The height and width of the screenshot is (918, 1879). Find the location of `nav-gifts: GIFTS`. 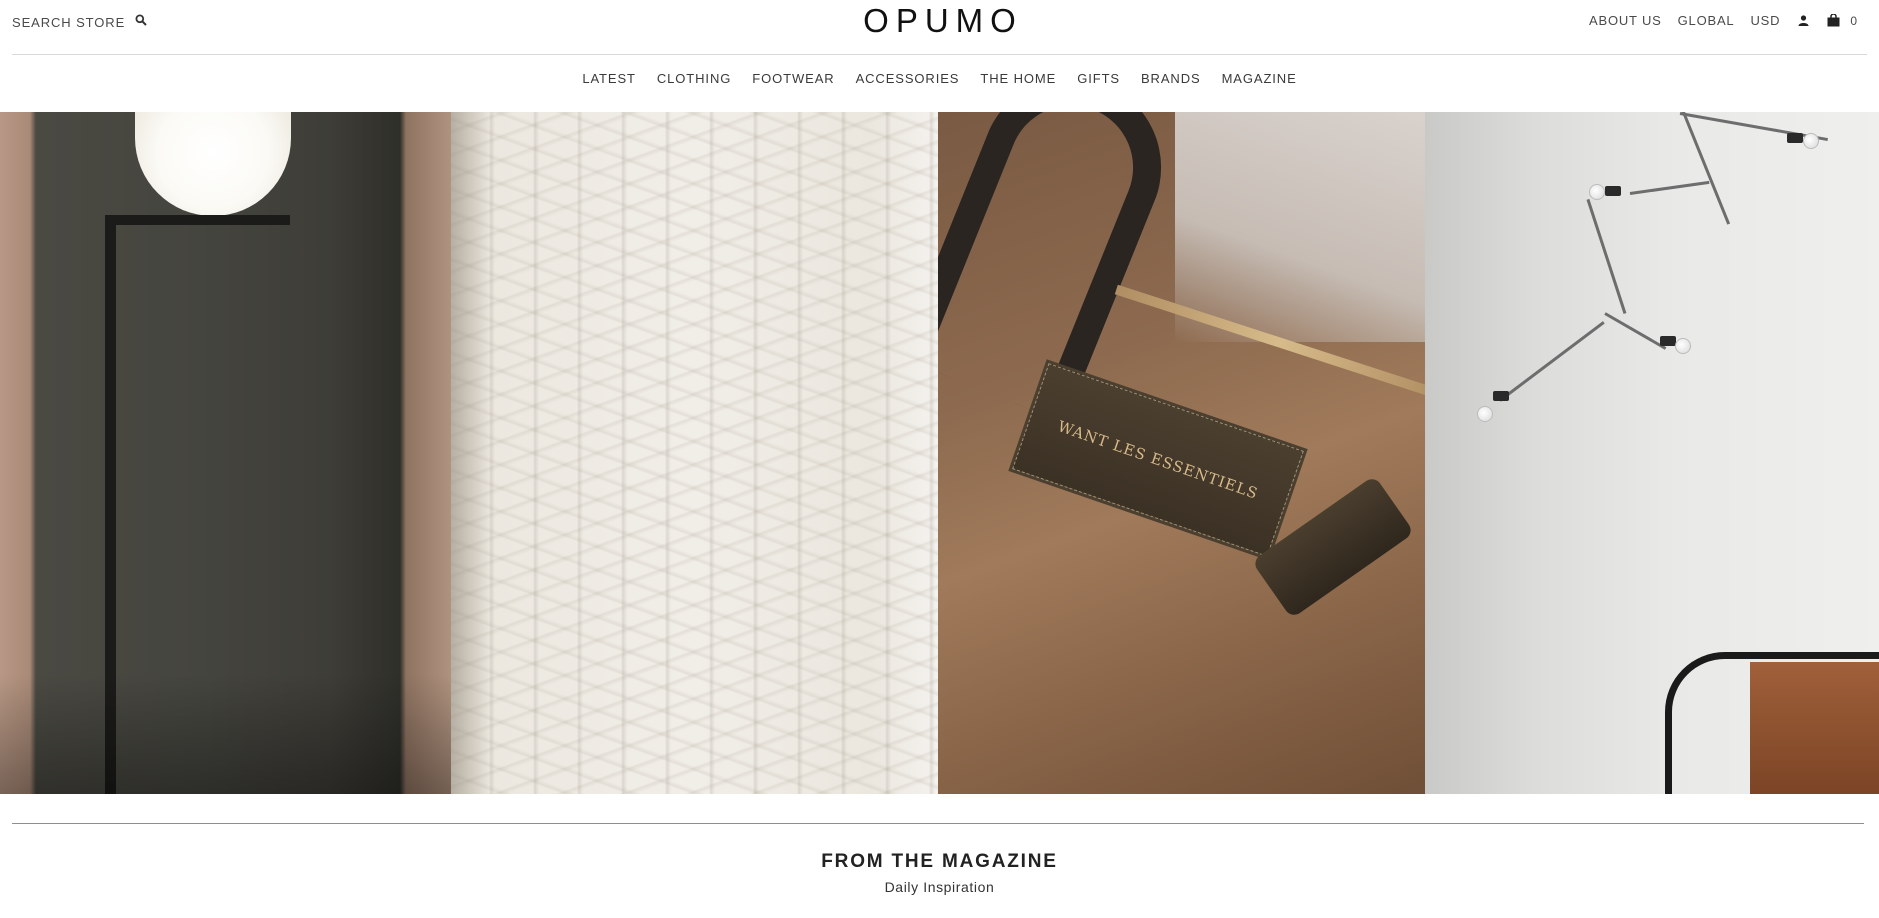

nav-gifts: GIFTS is located at coordinates (1098, 78).